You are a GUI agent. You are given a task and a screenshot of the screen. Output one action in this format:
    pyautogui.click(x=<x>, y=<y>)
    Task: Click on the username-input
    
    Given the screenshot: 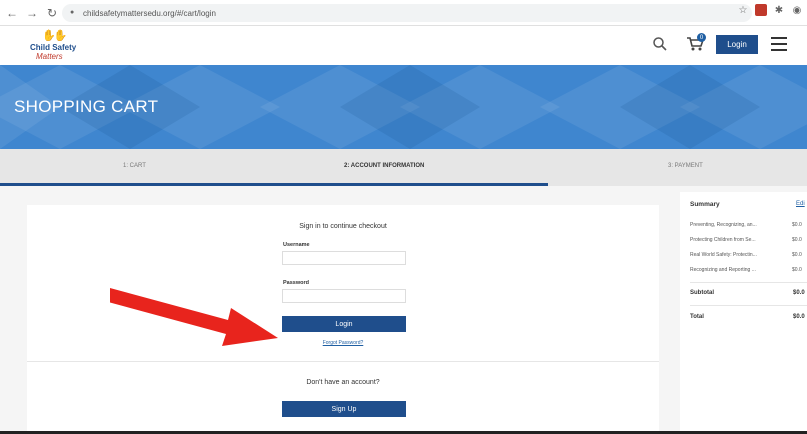 What is the action you would take?
    pyautogui.click(x=344, y=258)
    